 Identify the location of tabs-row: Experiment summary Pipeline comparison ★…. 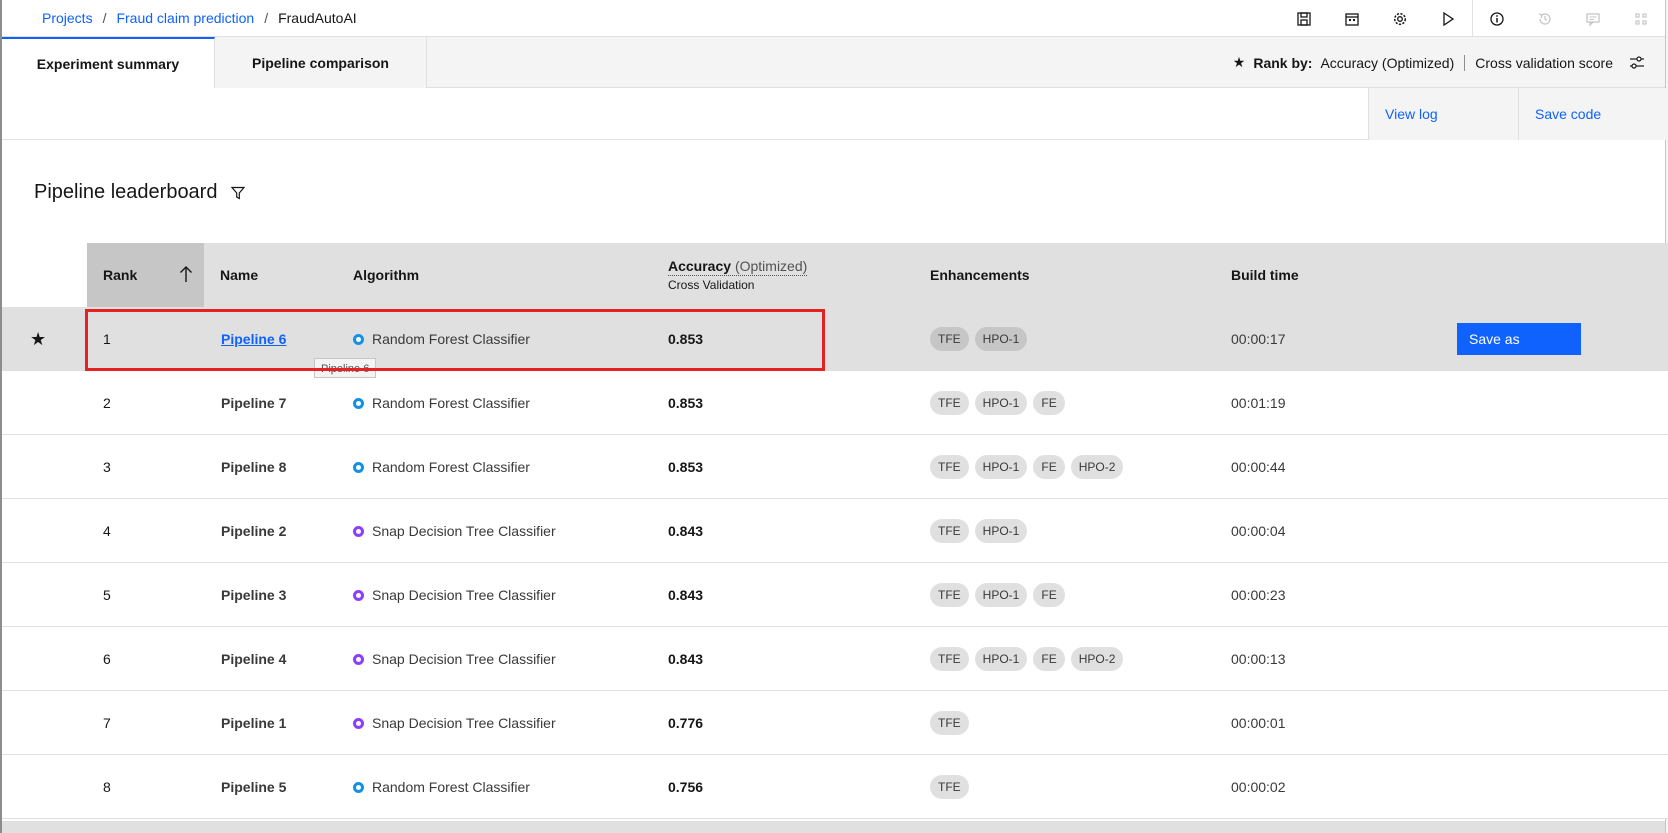
(833, 62).